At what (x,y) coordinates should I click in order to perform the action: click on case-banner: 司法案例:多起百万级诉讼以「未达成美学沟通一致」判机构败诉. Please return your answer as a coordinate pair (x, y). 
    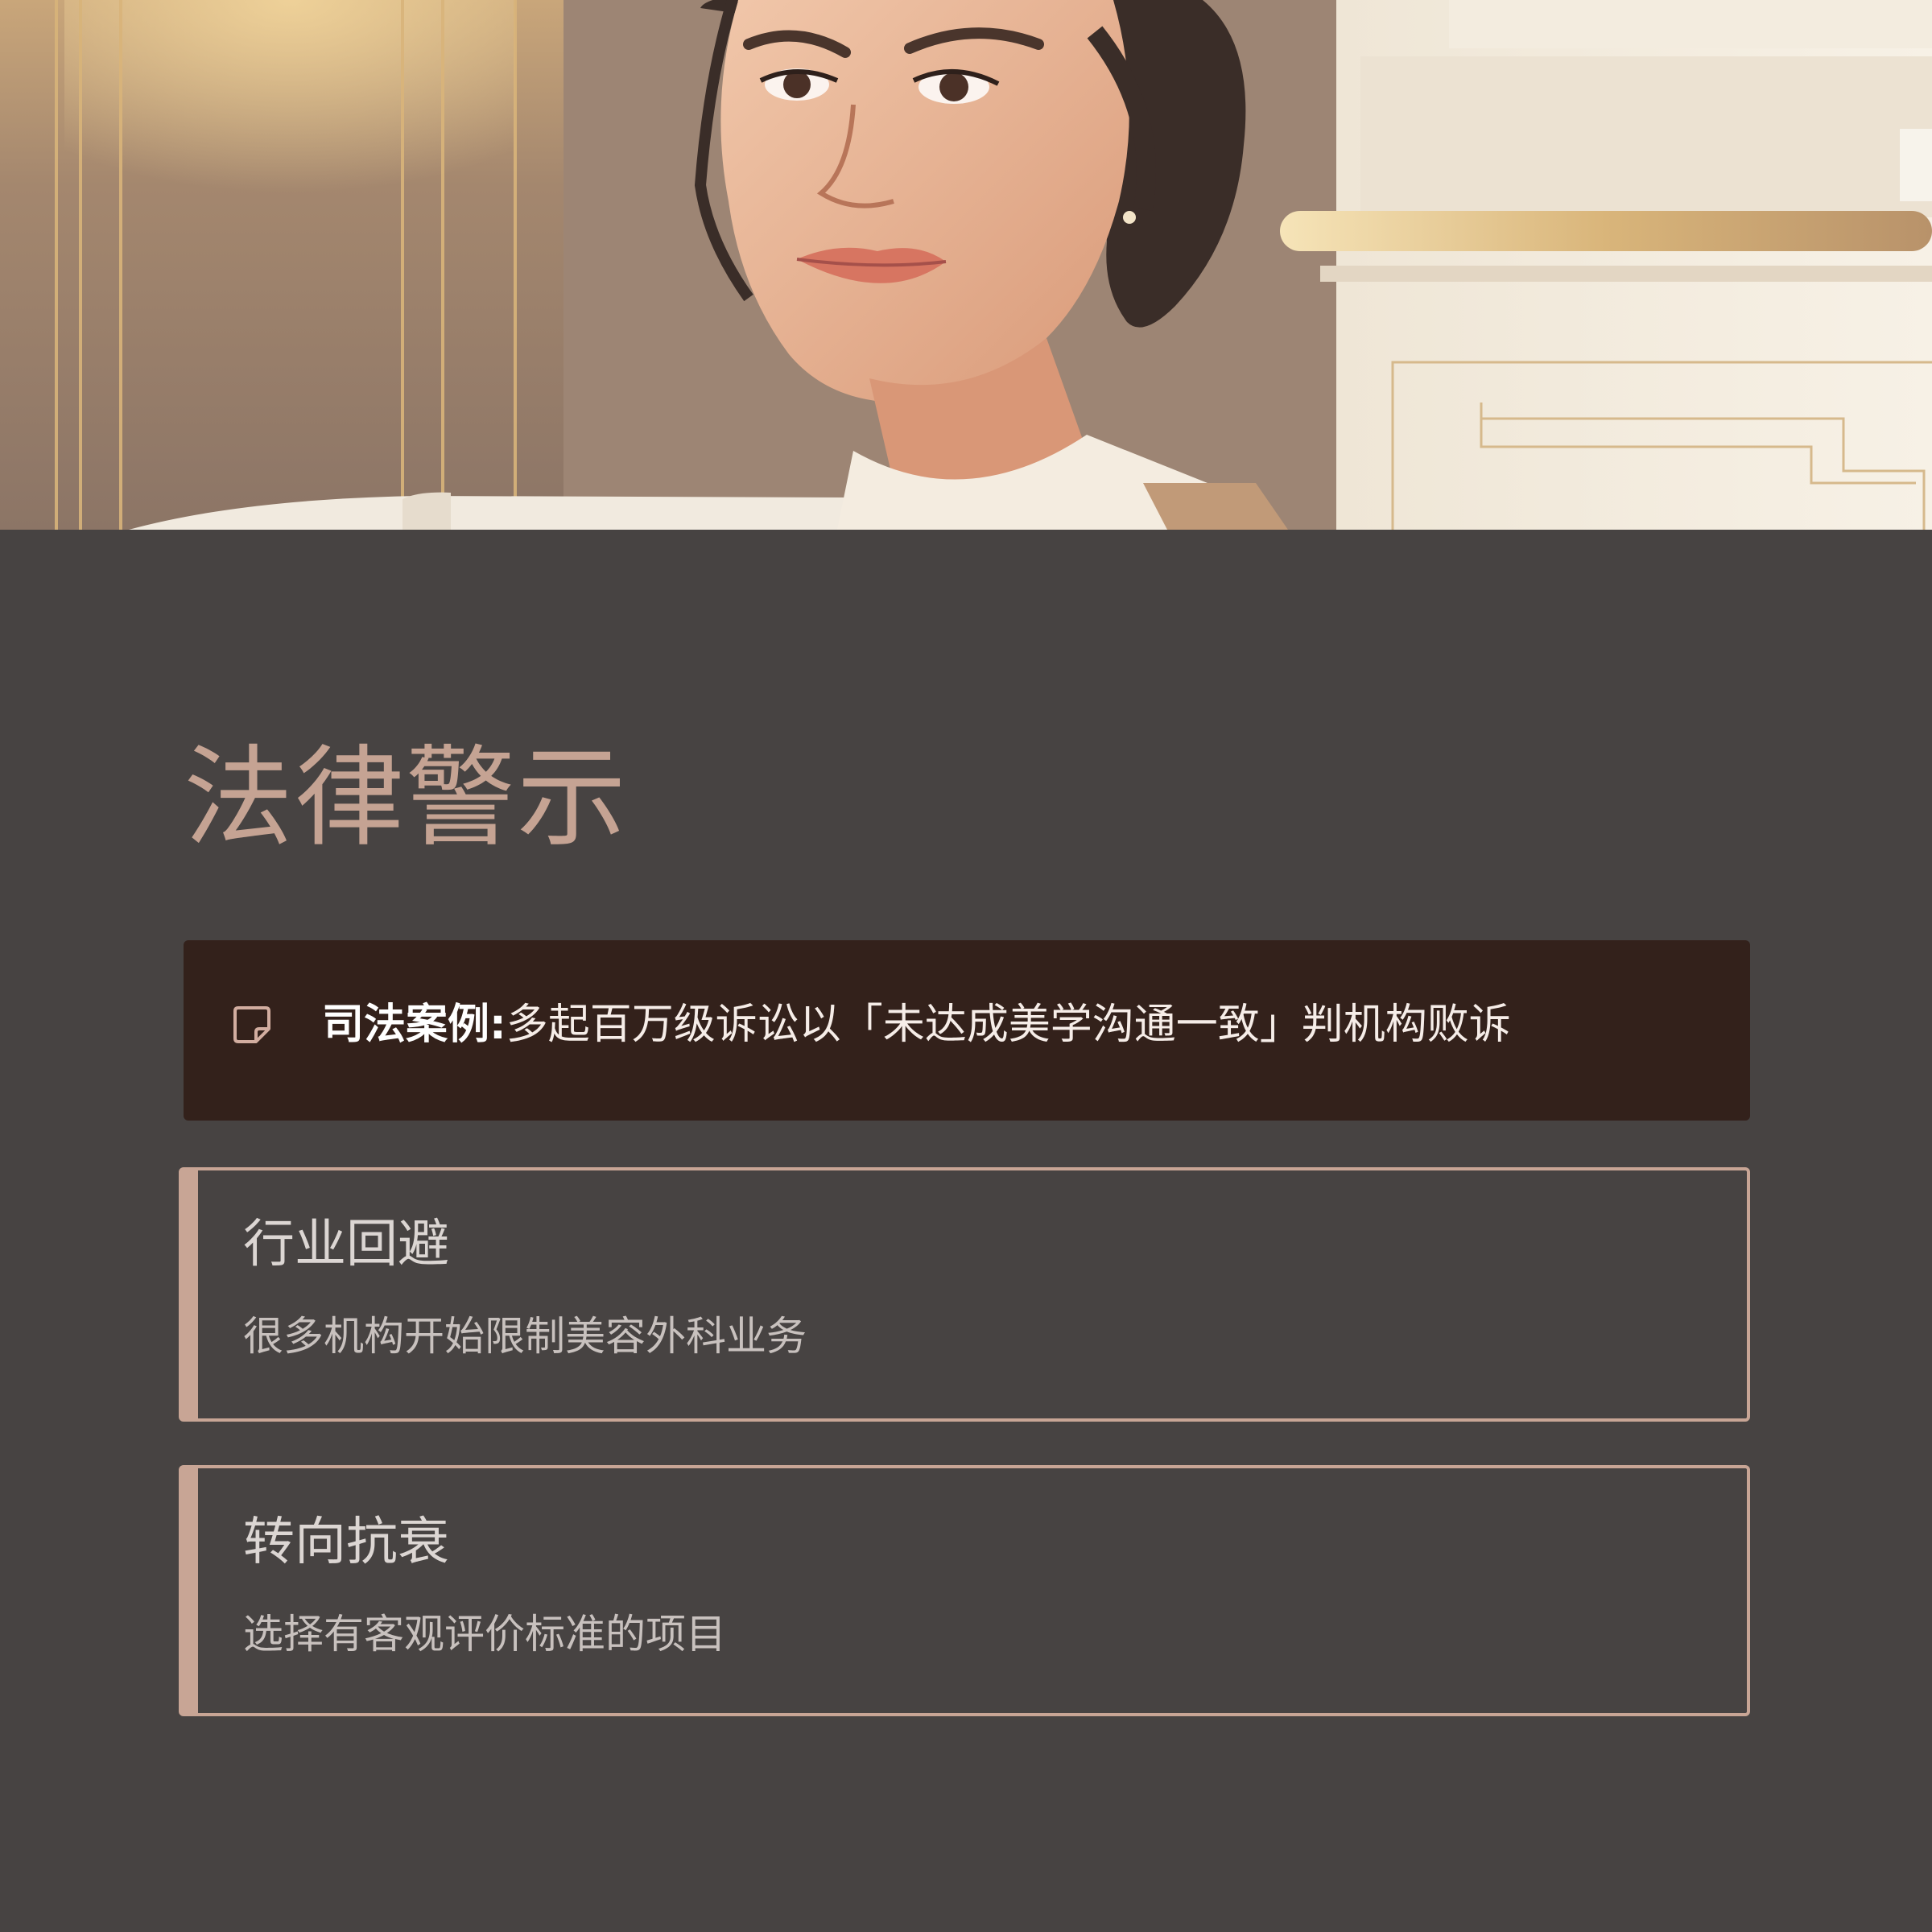
    Looking at the image, I should click on (967, 1030).